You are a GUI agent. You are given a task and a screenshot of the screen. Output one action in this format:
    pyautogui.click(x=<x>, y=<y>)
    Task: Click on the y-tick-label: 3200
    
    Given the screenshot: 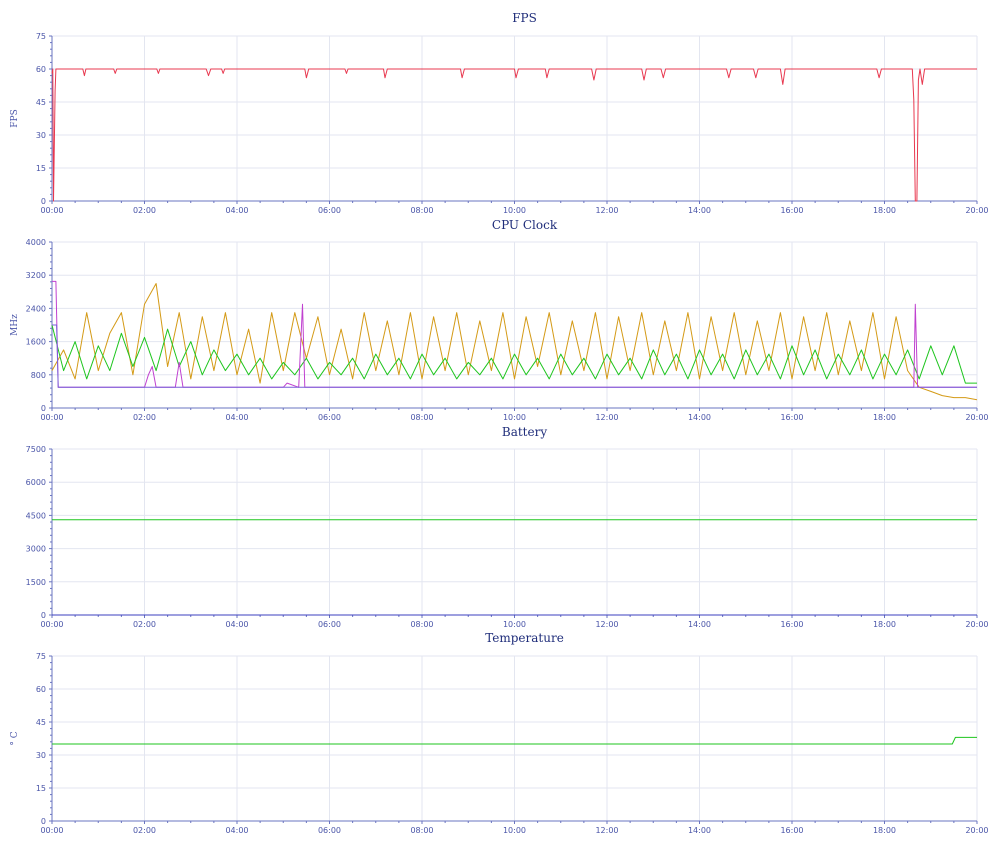 What is the action you would take?
    pyautogui.click(x=36, y=275)
    